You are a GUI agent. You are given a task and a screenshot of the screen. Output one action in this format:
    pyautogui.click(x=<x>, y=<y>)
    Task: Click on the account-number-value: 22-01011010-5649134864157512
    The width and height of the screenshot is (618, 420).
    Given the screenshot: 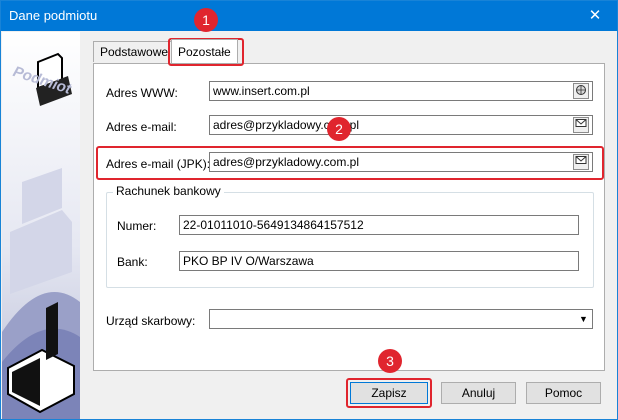 What is the action you would take?
    pyautogui.click(x=273, y=225)
    